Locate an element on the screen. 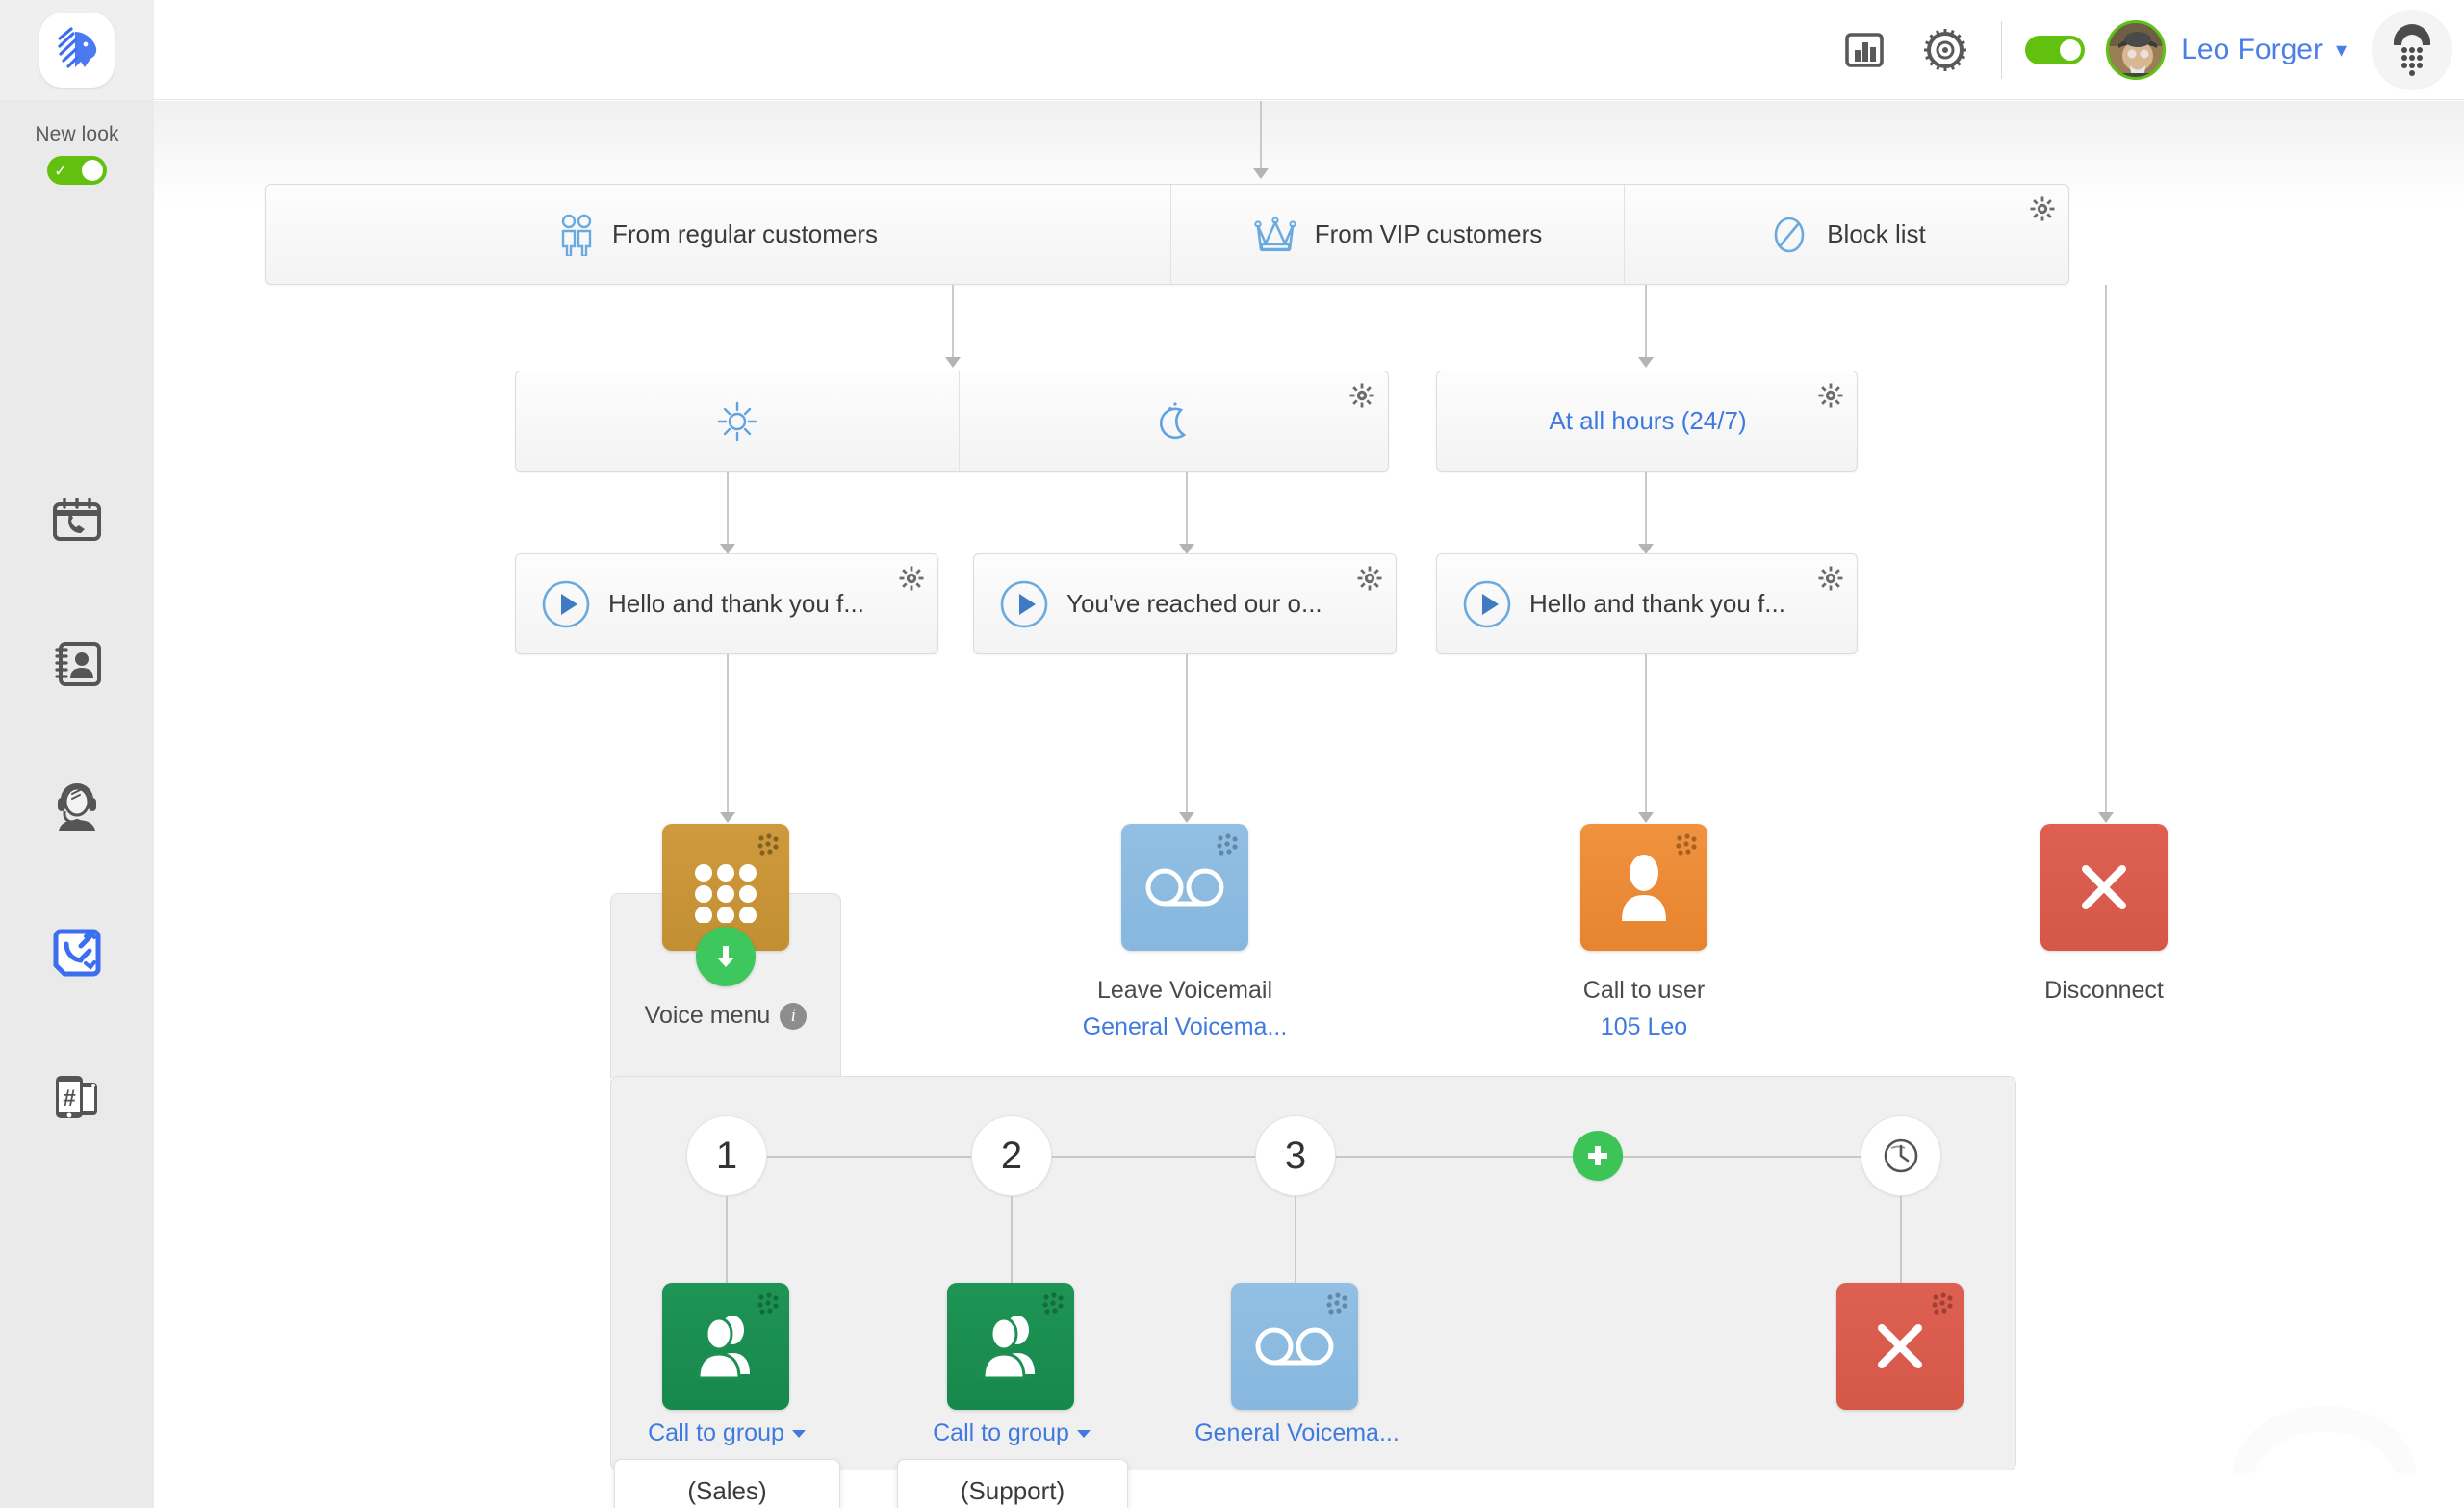 This screenshot has width=2464, height=1508. chevron-down-icon: ▾ is located at coordinates (2341, 50).